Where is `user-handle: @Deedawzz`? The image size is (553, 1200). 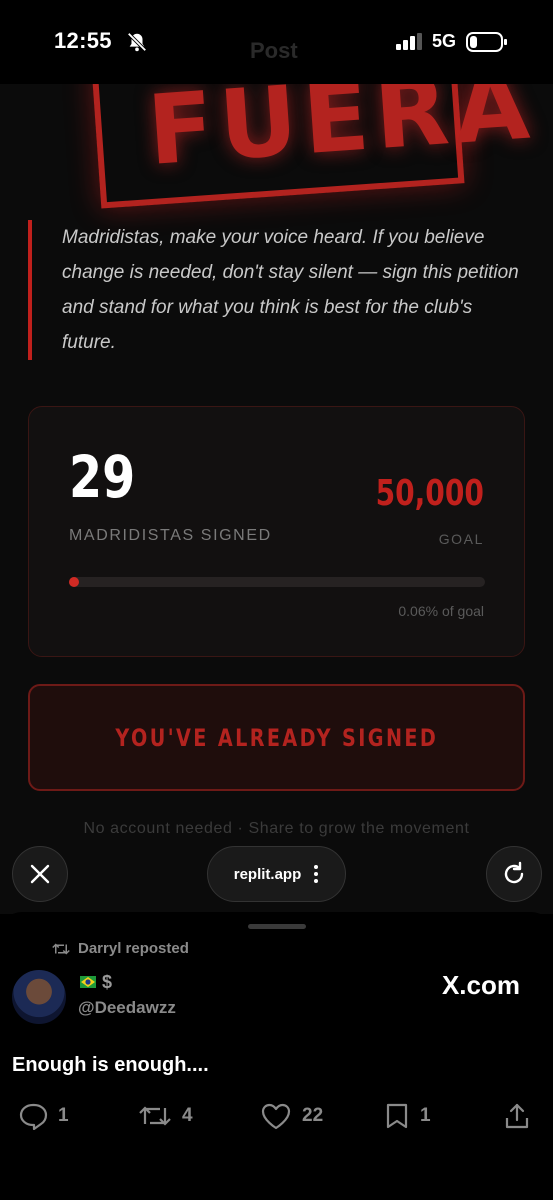 user-handle: @Deedawzz is located at coordinates (127, 1008).